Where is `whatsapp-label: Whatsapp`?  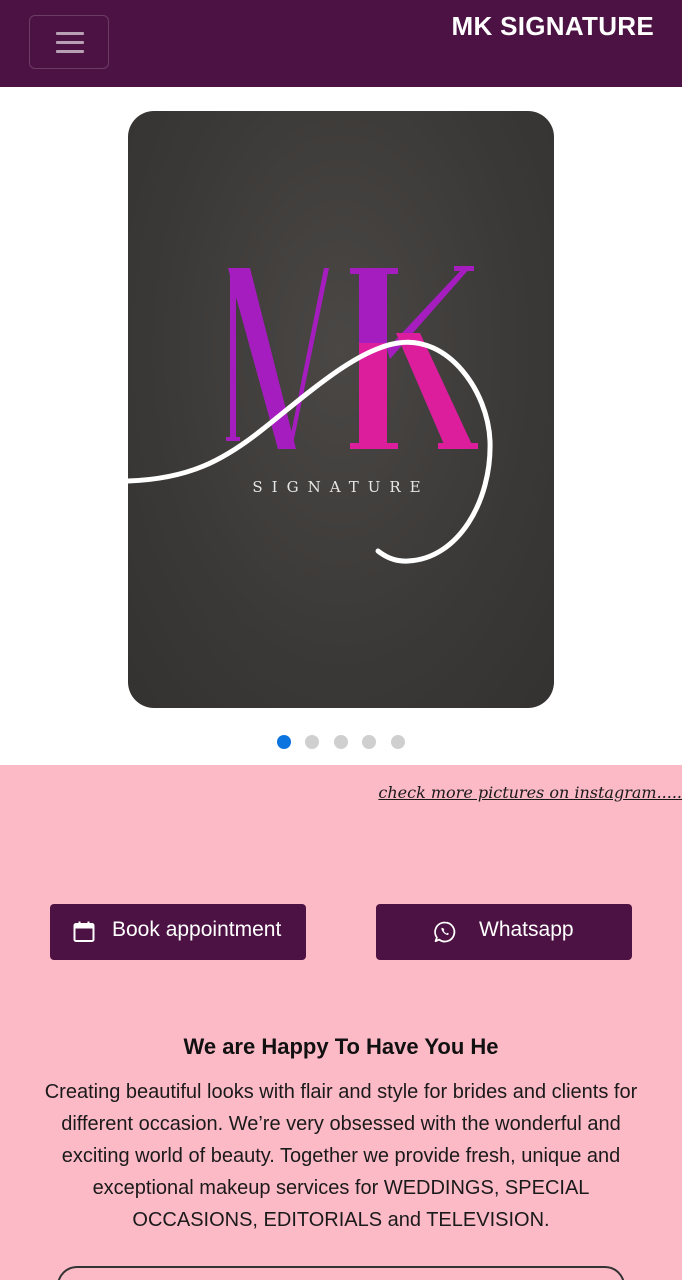 whatsapp-label: Whatsapp is located at coordinates (526, 929).